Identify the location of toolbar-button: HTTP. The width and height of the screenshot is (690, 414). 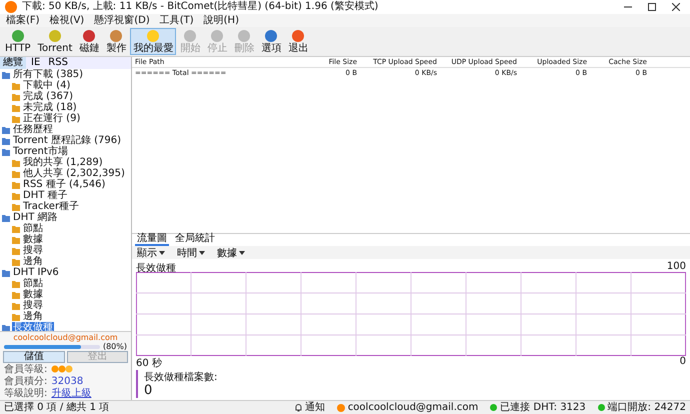
(18, 41).